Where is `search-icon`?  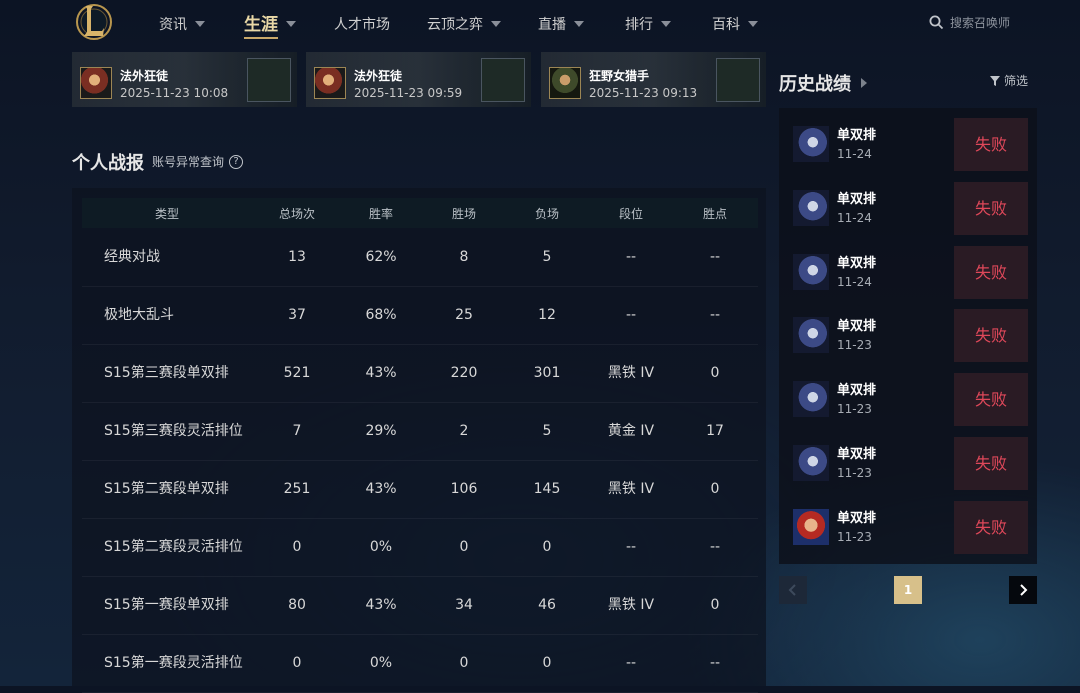
search-icon is located at coordinates (936, 22).